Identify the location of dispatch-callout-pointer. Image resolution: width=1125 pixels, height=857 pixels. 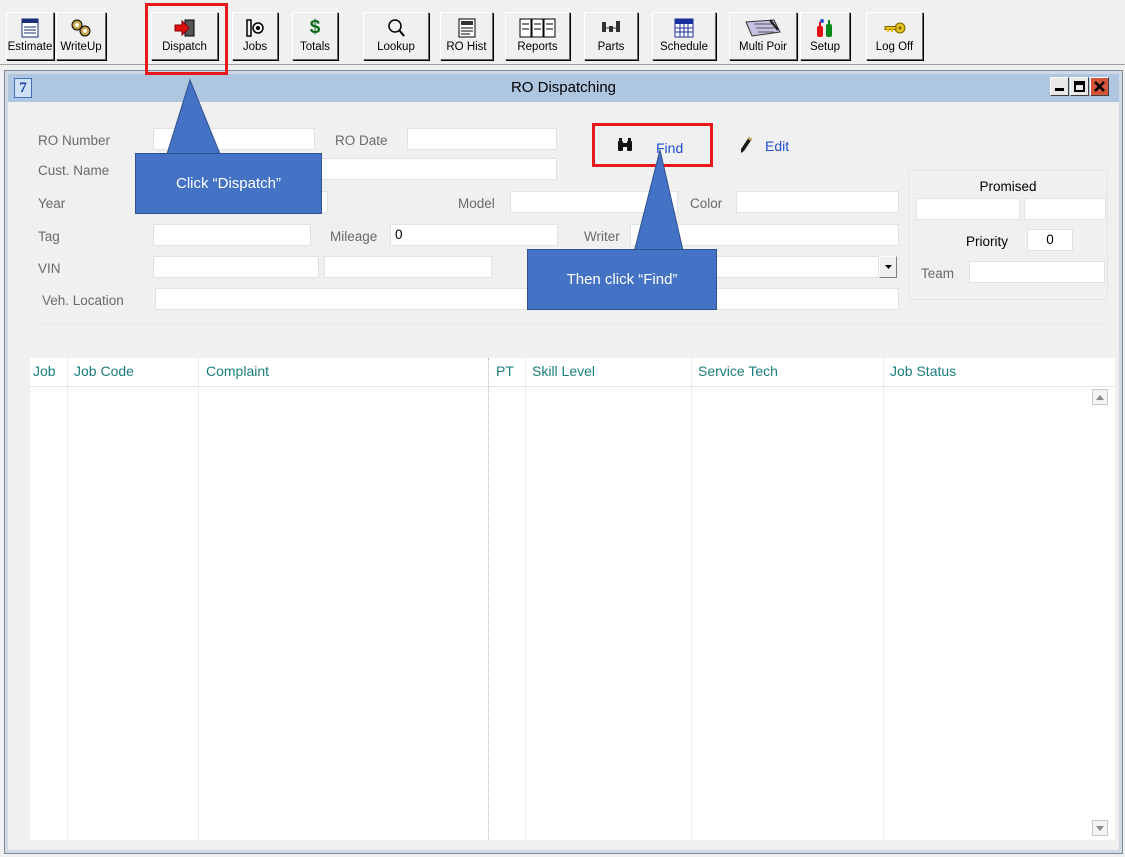
(427, 173).